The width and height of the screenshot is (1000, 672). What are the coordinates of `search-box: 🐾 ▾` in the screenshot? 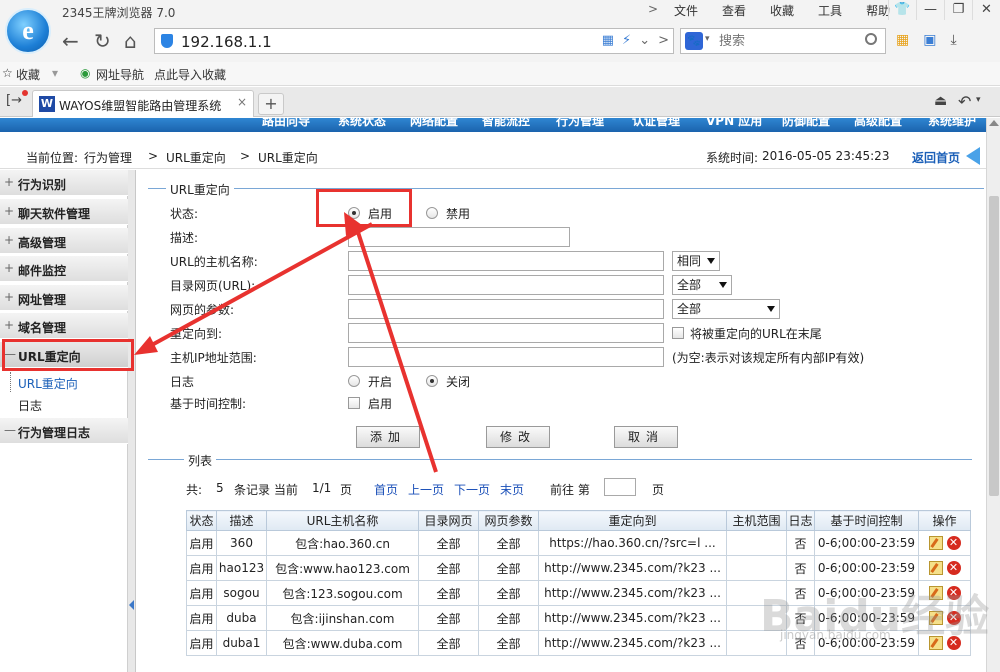 It's located at (783, 41).